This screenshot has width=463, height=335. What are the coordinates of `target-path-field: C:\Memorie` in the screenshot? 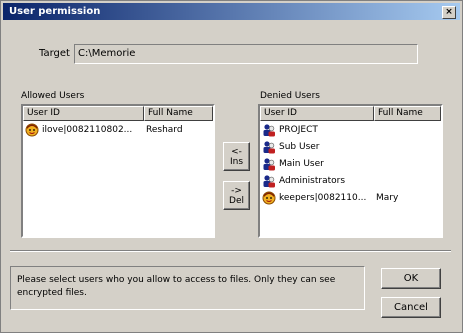 It's located at (246, 54).